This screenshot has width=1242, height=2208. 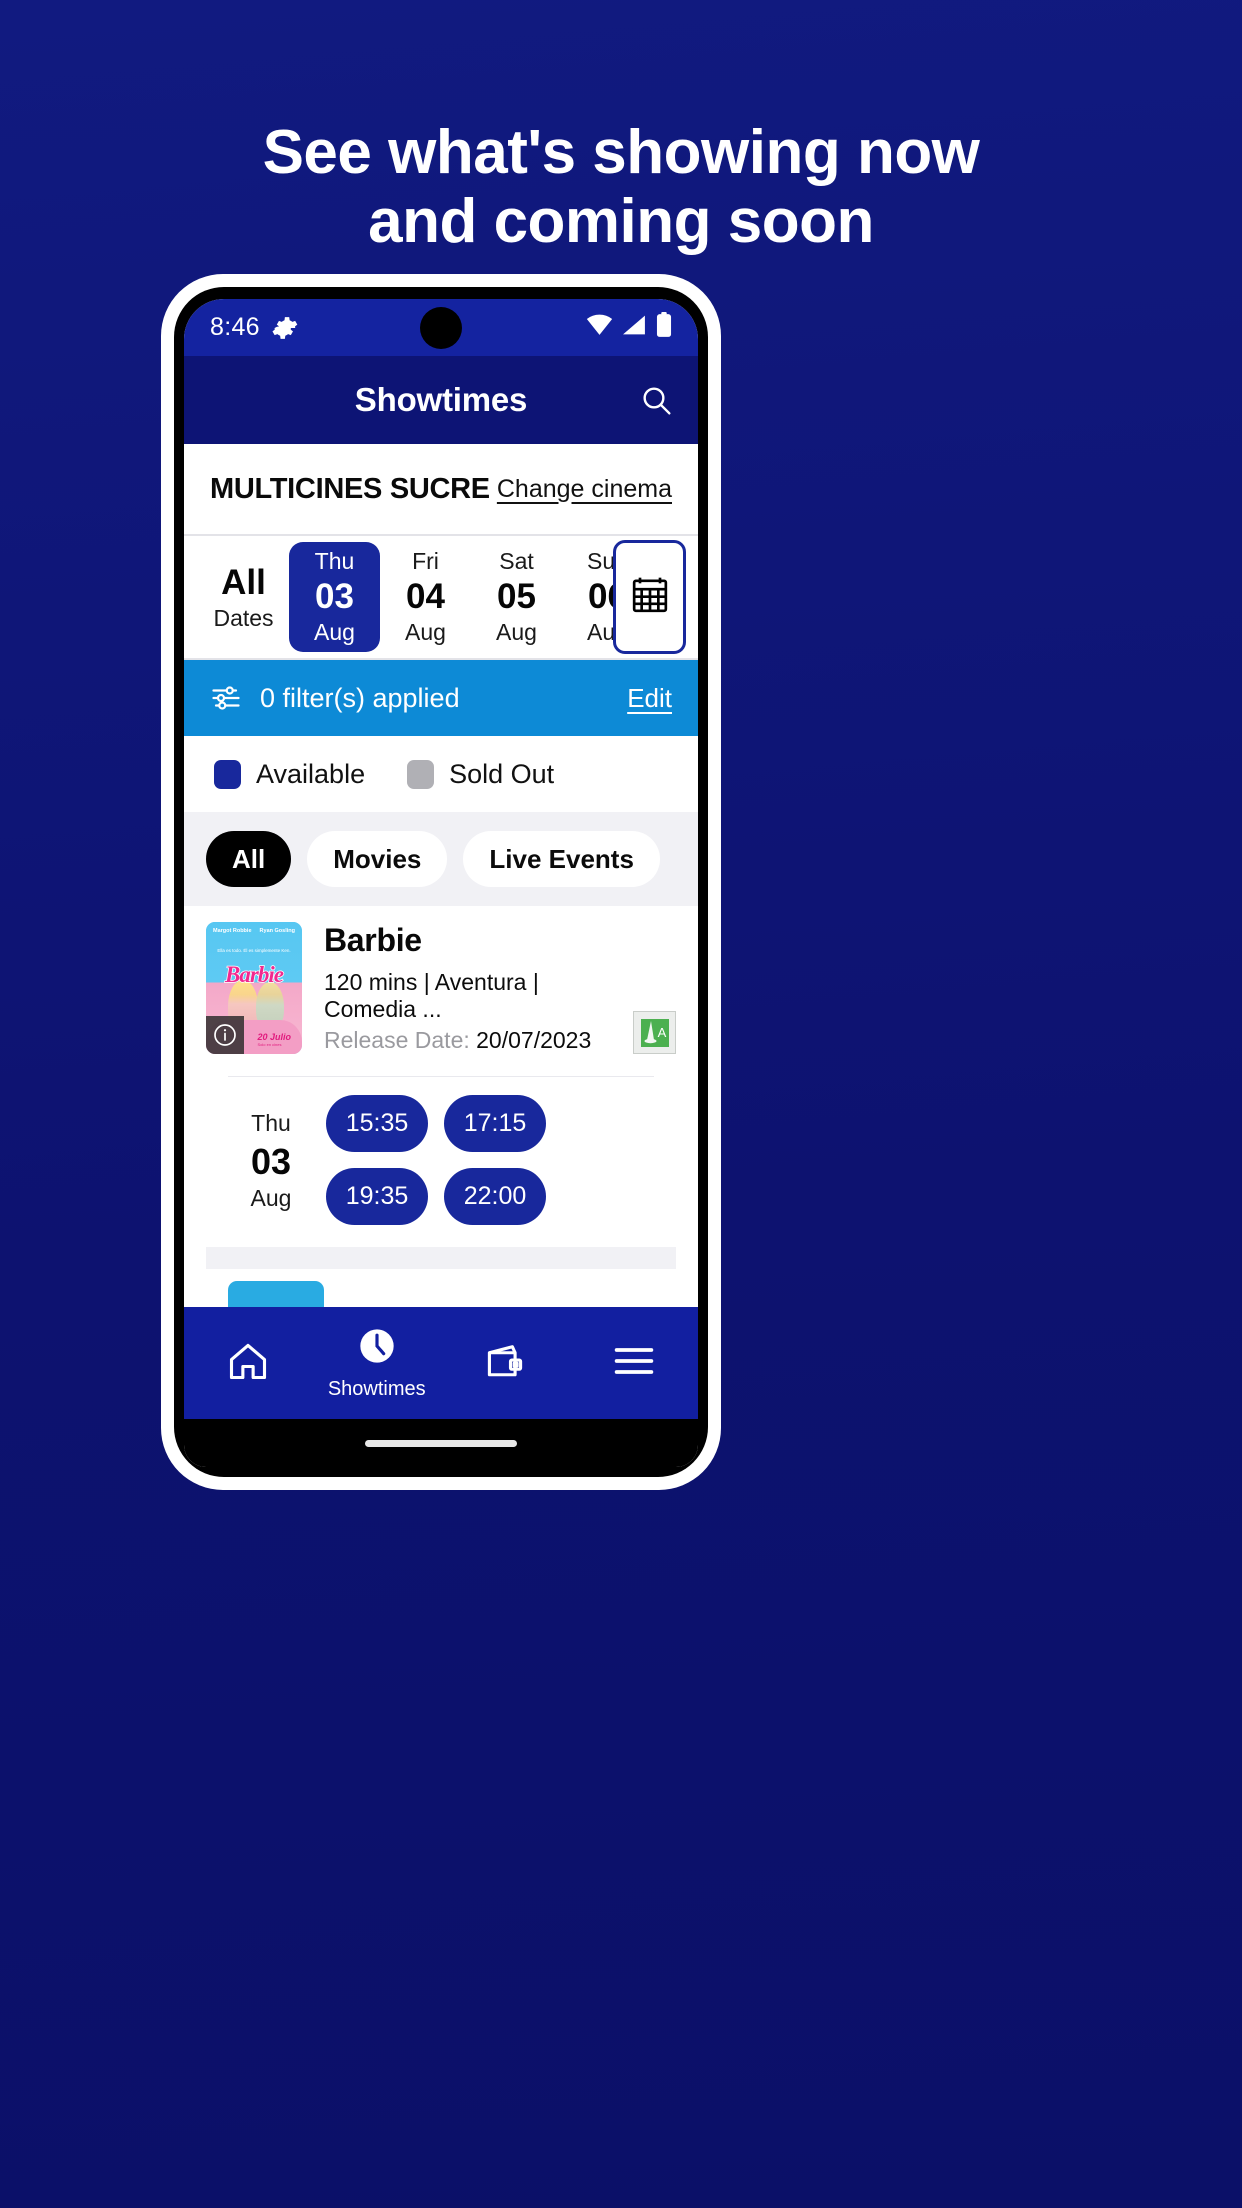 What do you see at coordinates (664, 327) in the screenshot?
I see `battery-icon` at bounding box center [664, 327].